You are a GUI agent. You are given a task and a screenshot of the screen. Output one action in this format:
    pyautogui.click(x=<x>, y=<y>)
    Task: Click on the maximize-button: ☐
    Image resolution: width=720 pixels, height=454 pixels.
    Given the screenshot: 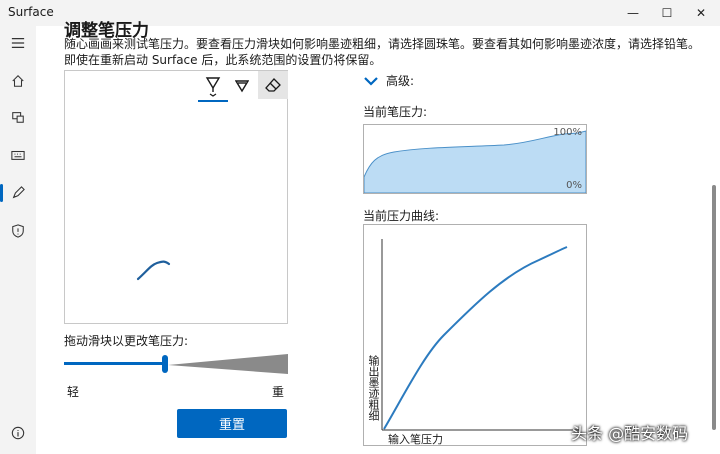 What is the action you would take?
    pyautogui.click(x=667, y=13)
    